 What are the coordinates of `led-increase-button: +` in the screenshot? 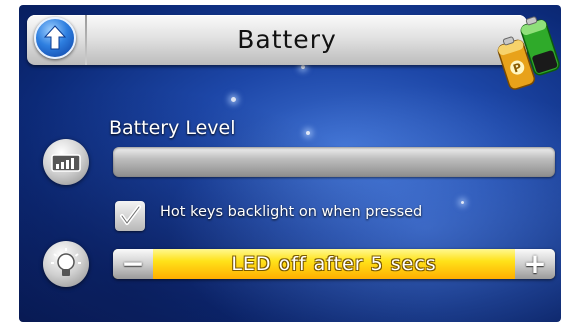 It's located at (535, 263).